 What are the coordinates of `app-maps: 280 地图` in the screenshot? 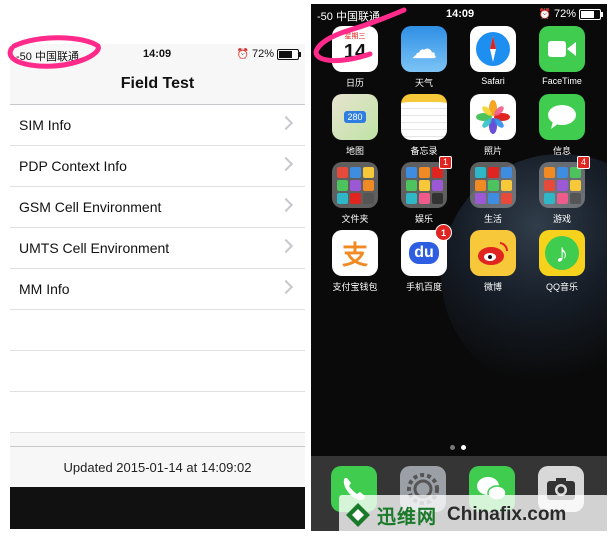 It's located at (355, 125).